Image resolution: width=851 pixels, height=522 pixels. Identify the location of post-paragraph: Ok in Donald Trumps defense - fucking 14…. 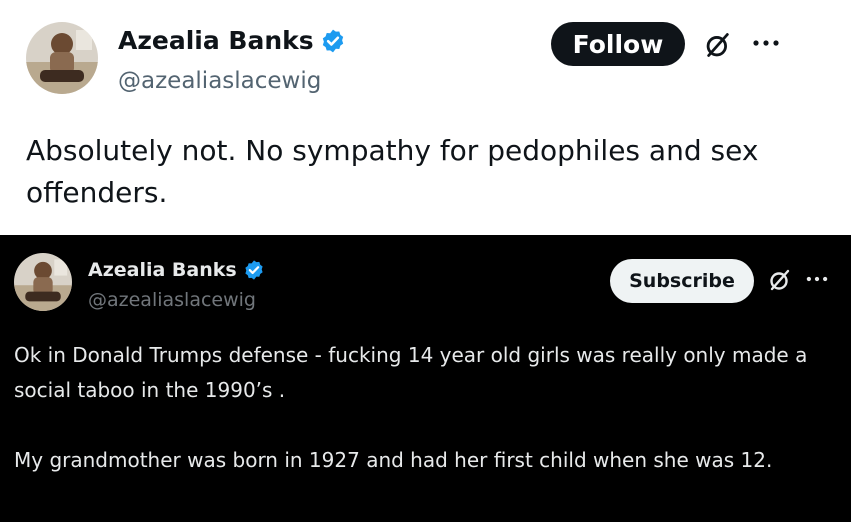
(411, 372).